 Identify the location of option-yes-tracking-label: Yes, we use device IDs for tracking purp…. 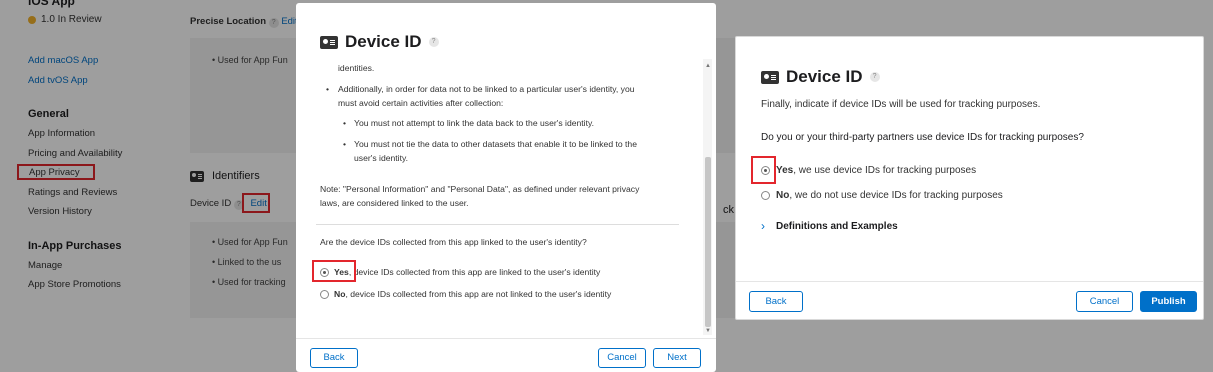
(876, 170).